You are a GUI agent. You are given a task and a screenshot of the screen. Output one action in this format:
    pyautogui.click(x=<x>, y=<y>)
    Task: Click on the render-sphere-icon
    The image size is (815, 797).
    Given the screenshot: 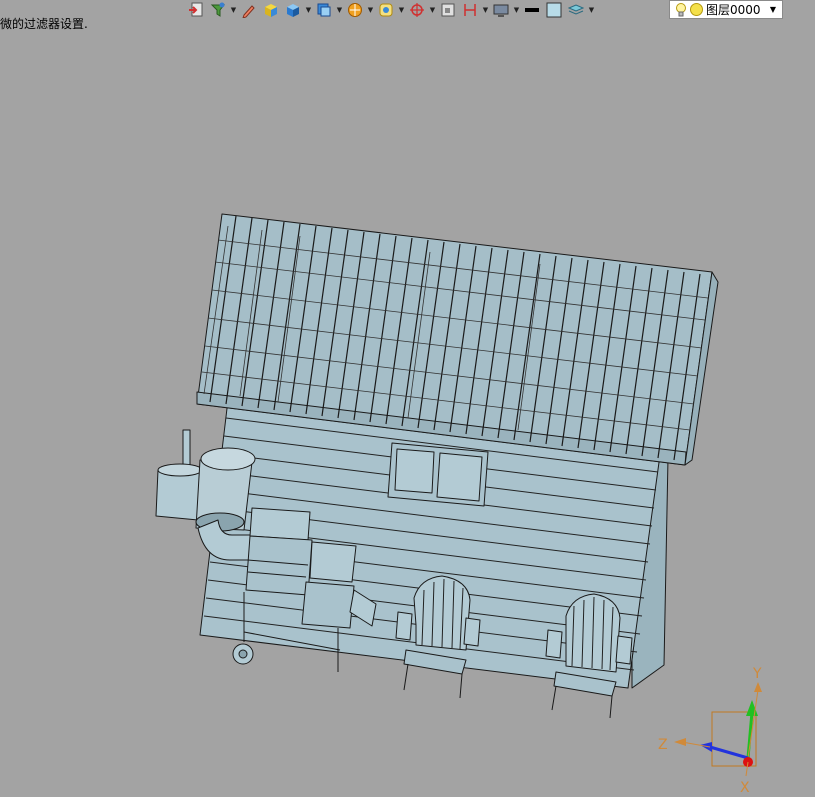 What is the action you would take?
    pyautogui.click(x=355, y=10)
    